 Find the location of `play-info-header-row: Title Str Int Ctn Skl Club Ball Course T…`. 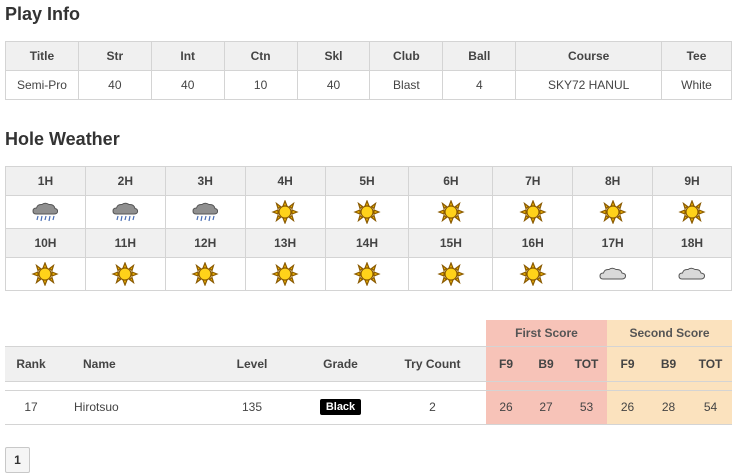

play-info-header-row: Title Str Int Ctn Skl Club Ball Course T… is located at coordinates (368, 56).